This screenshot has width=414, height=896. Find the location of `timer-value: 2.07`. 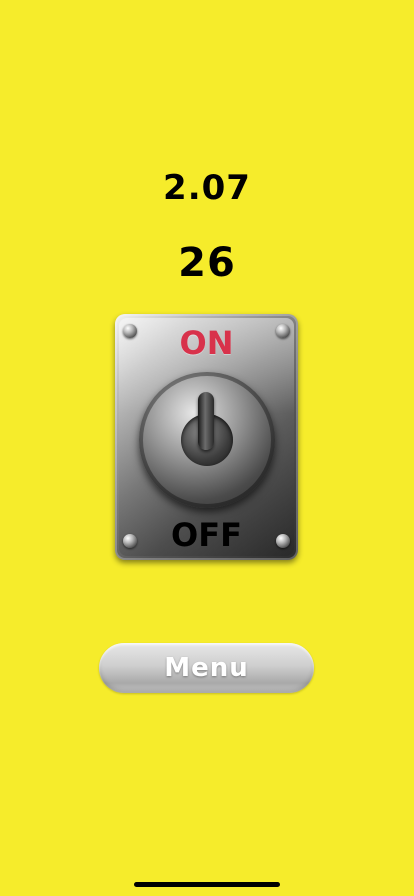

timer-value: 2.07 is located at coordinates (207, 188).